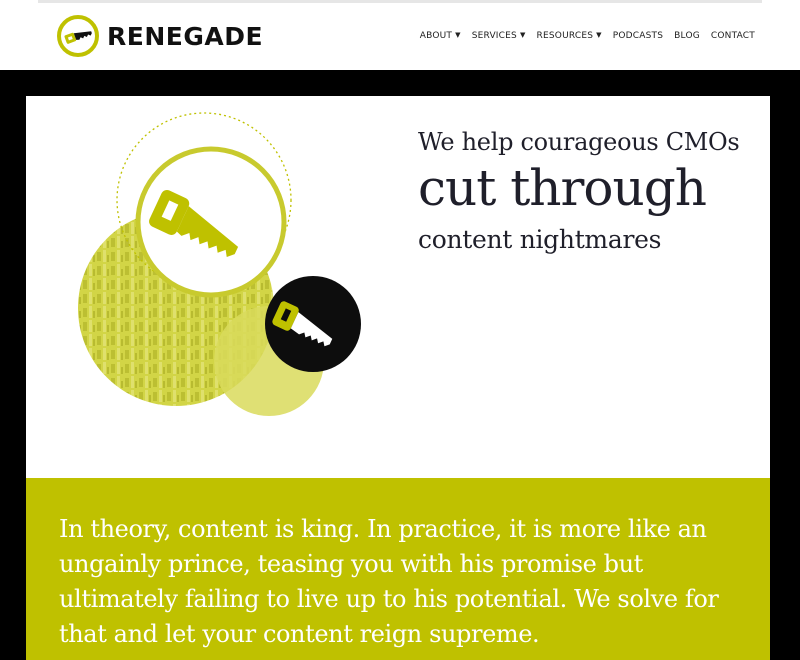 The height and width of the screenshot is (660, 800). What do you see at coordinates (565, 36) in the screenshot?
I see `nav-label: RESOURCES` at bounding box center [565, 36].